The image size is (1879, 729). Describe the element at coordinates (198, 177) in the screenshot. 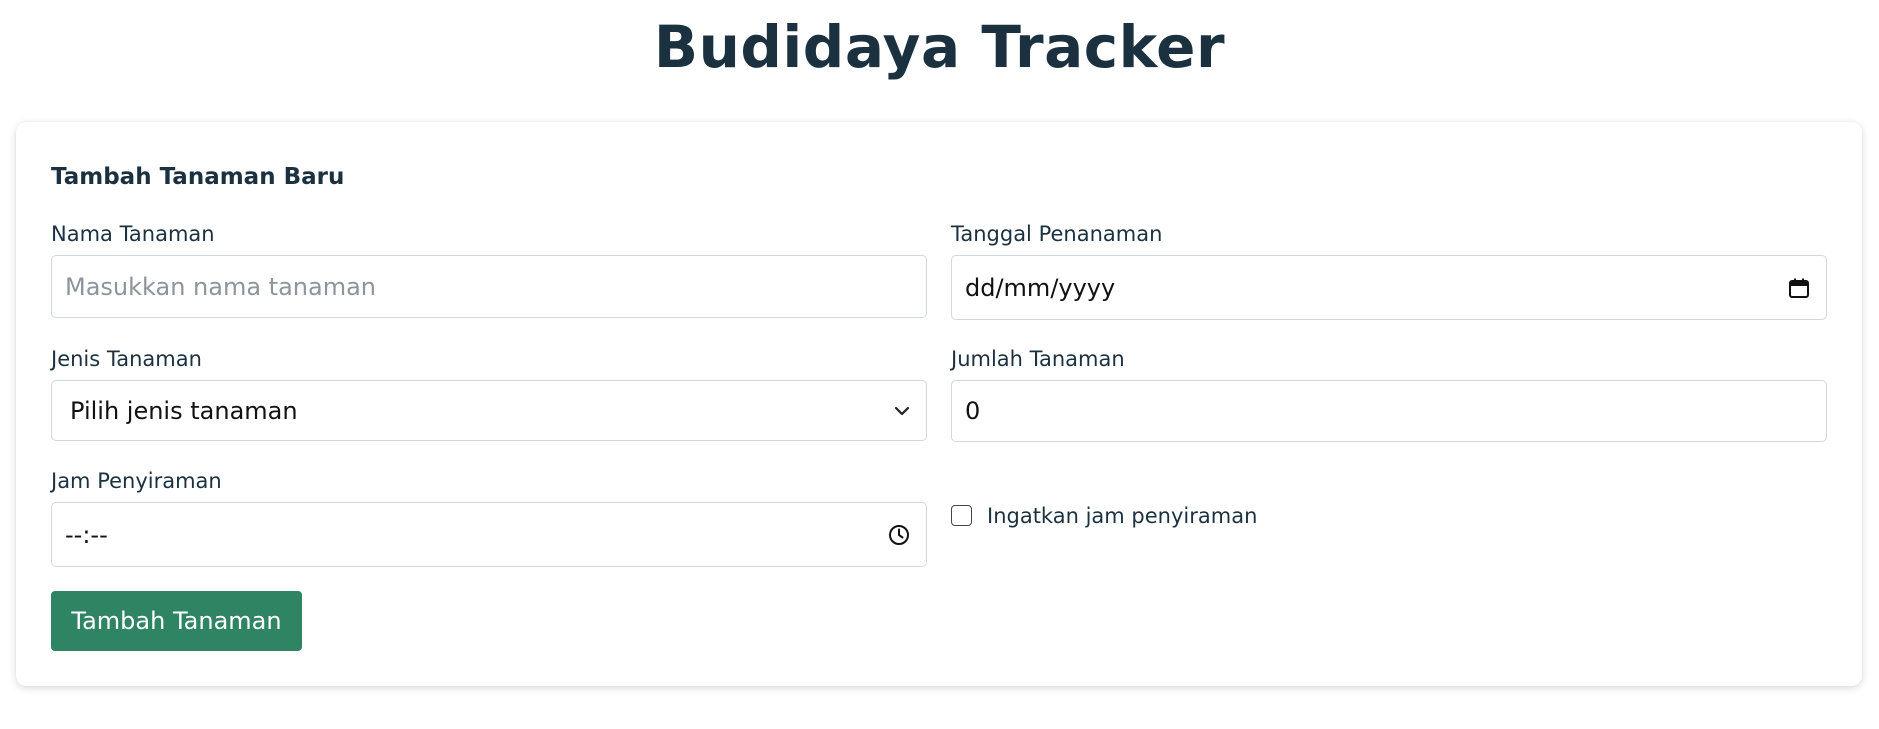

I see `form-title: Tambah Tanaman Baru` at that location.